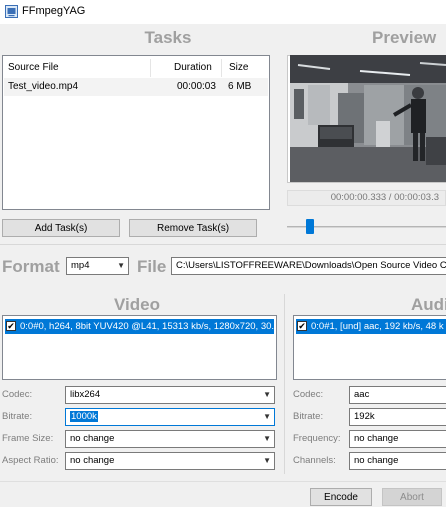  What do you see at coordinates (193, 67) in the screenshot?
I see `column-header-duration: Duration` at bounding box center [193, 67].